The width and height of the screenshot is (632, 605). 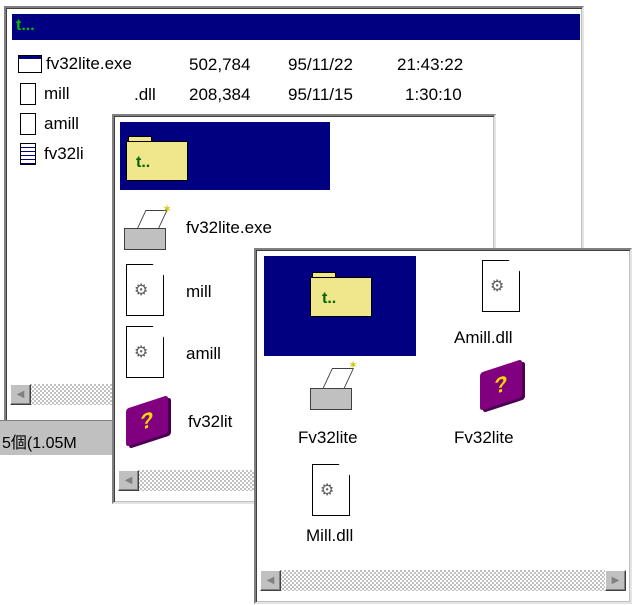 I want to click on file-ext: .exe, so click(x=116, y=63).